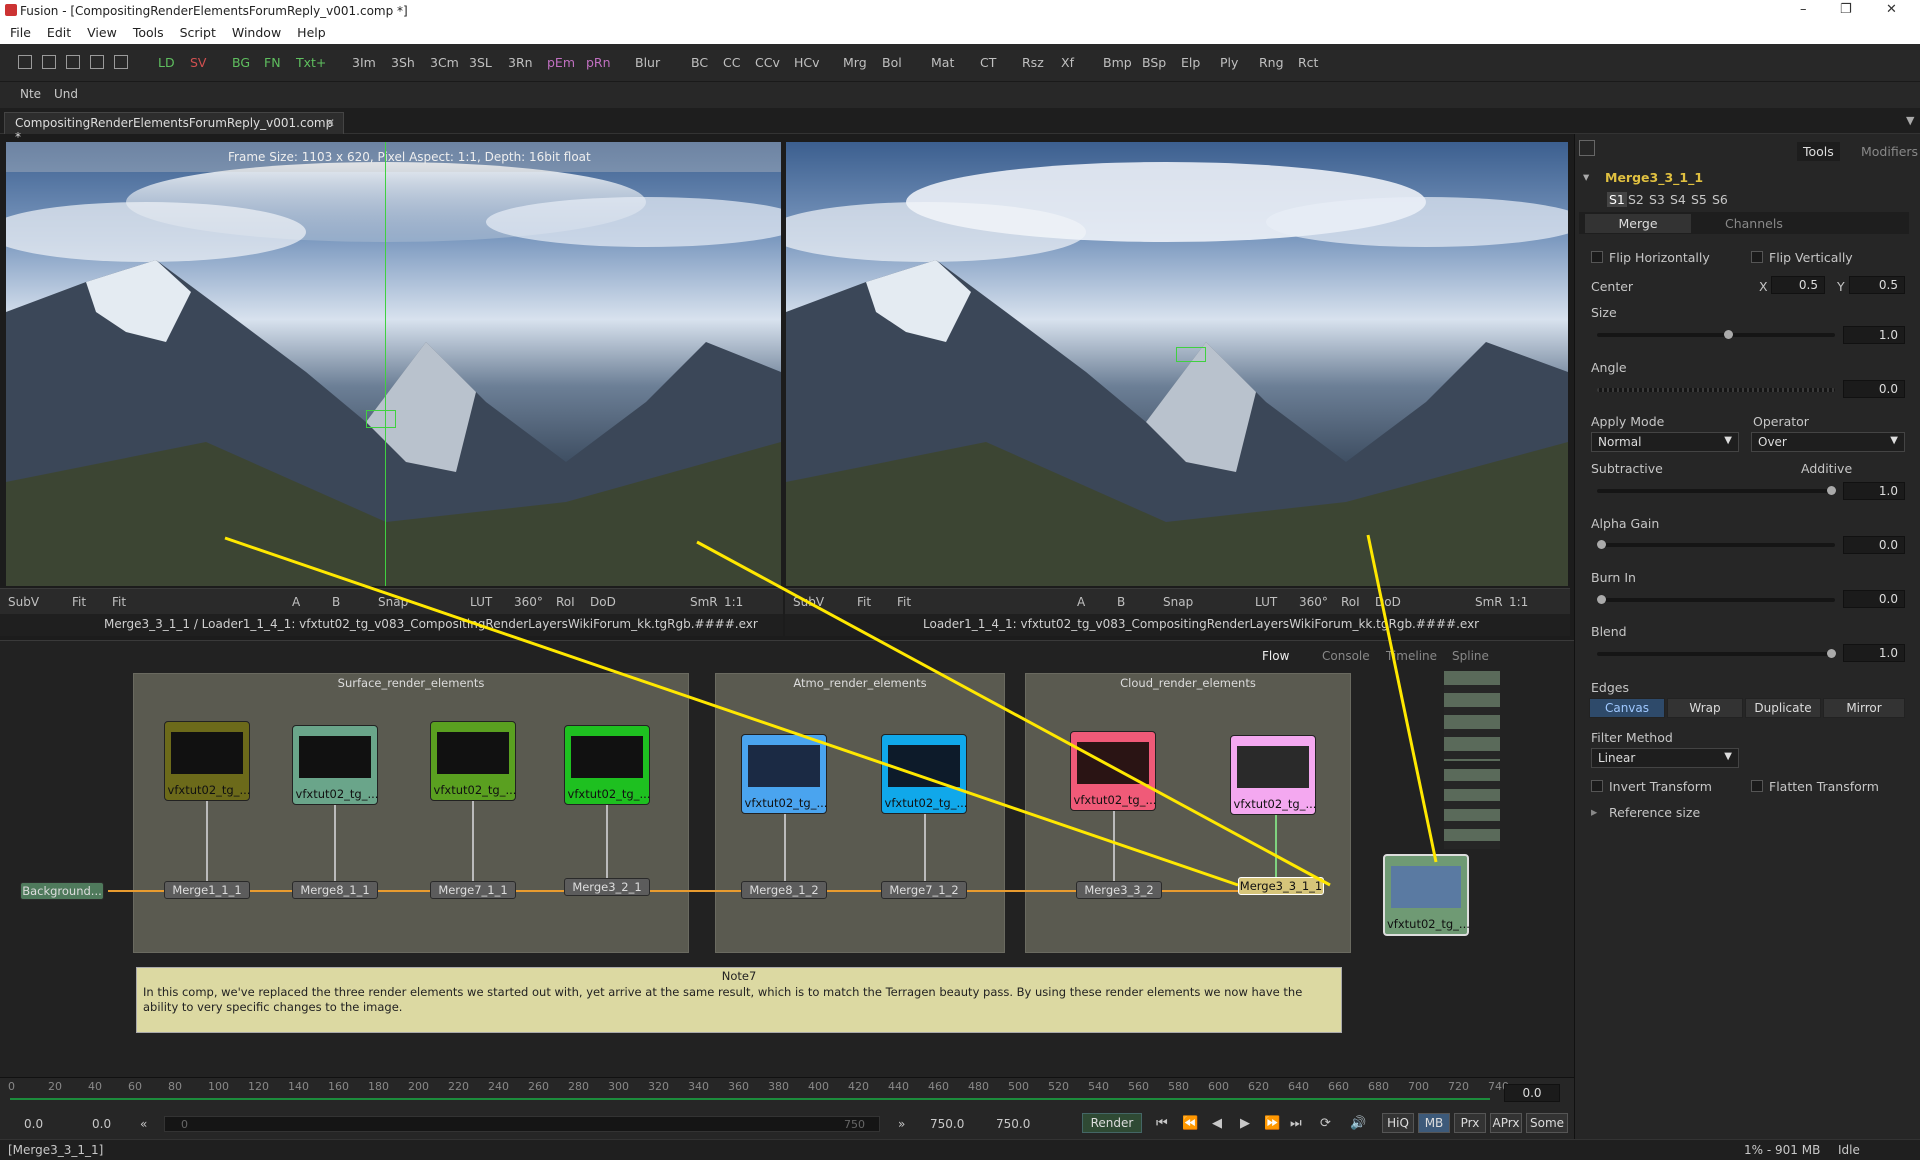 This screenshot has width=1920, height=1160. Describe the element at coordinates (978, 1086) in the screenshot. I see `time-tick-label: 480` at that location.